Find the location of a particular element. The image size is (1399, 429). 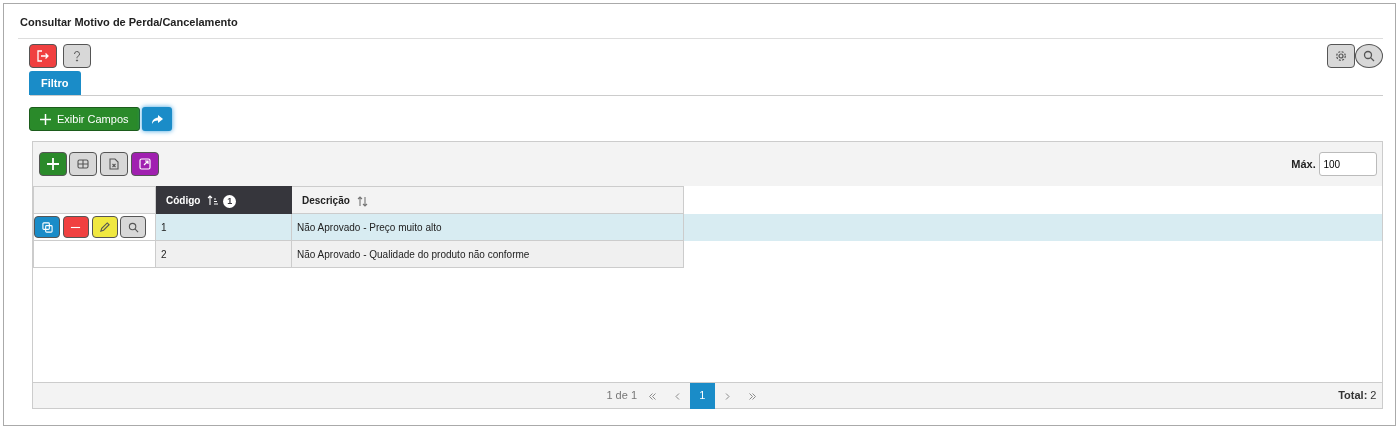

page-title: Consultar Motivo de Perda/Cancelamento is located at coordinates (700, 21).